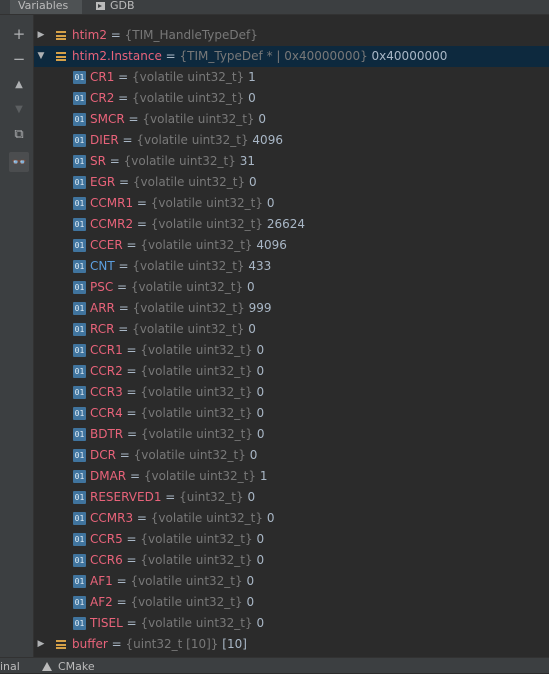  What do you see at coordinates (46, 7) in the screenshot?
I see `tab-variables: Variables` at bounding box center [46, 7].